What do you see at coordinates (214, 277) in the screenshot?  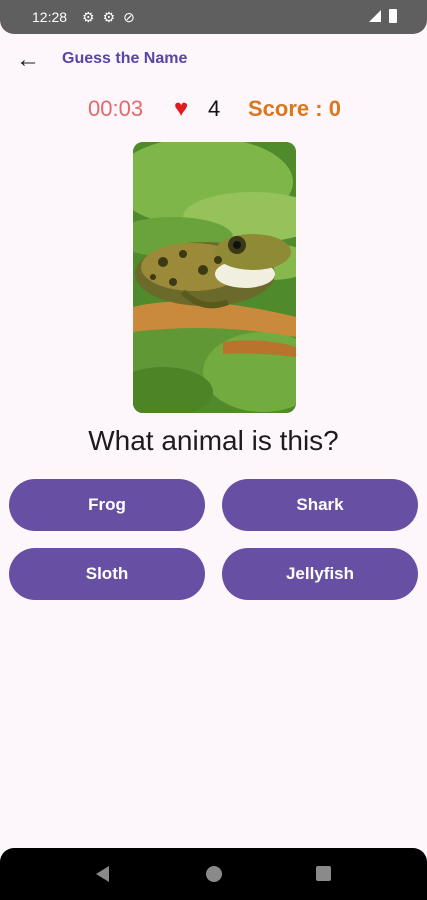 I see `animal-image` at bounding box center [214, 277].